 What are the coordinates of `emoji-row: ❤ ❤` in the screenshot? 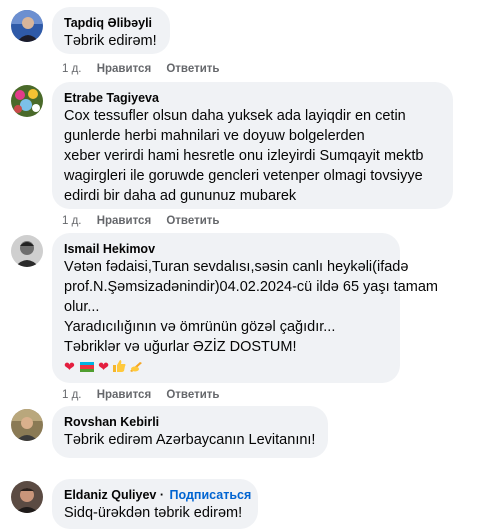 It's located at (226, 367).